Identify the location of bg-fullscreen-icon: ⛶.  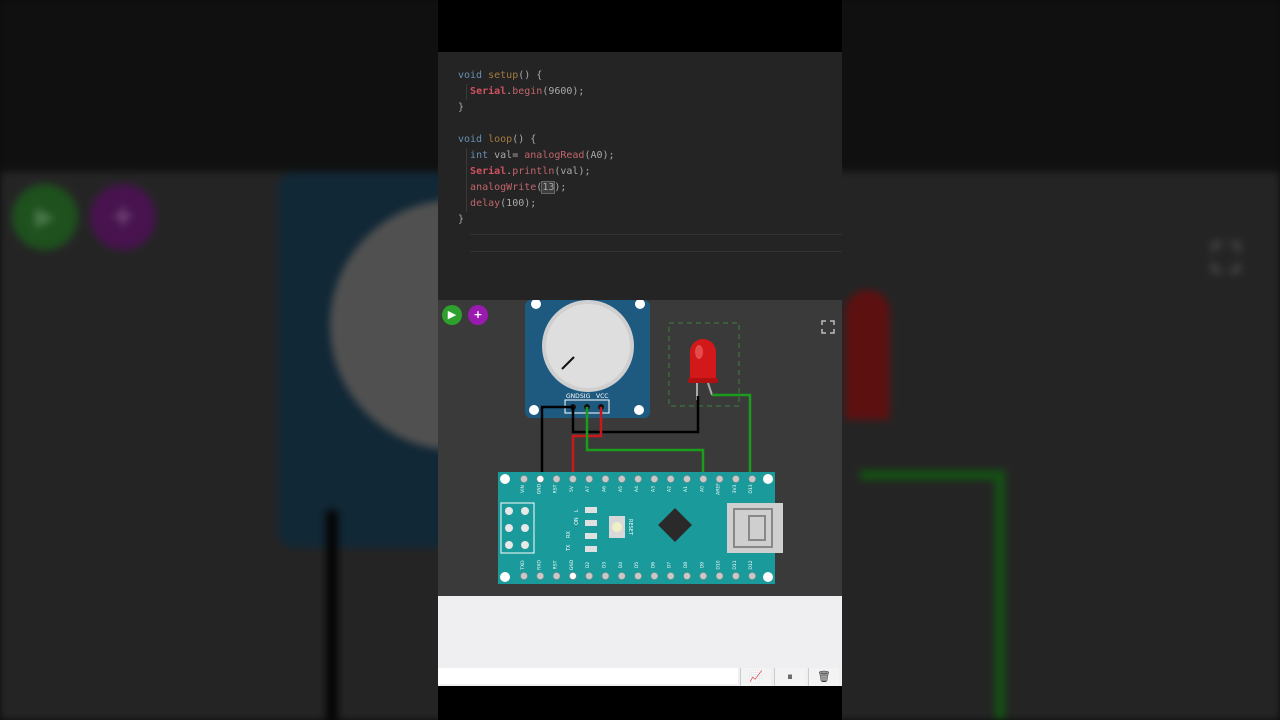
(1226, 259).